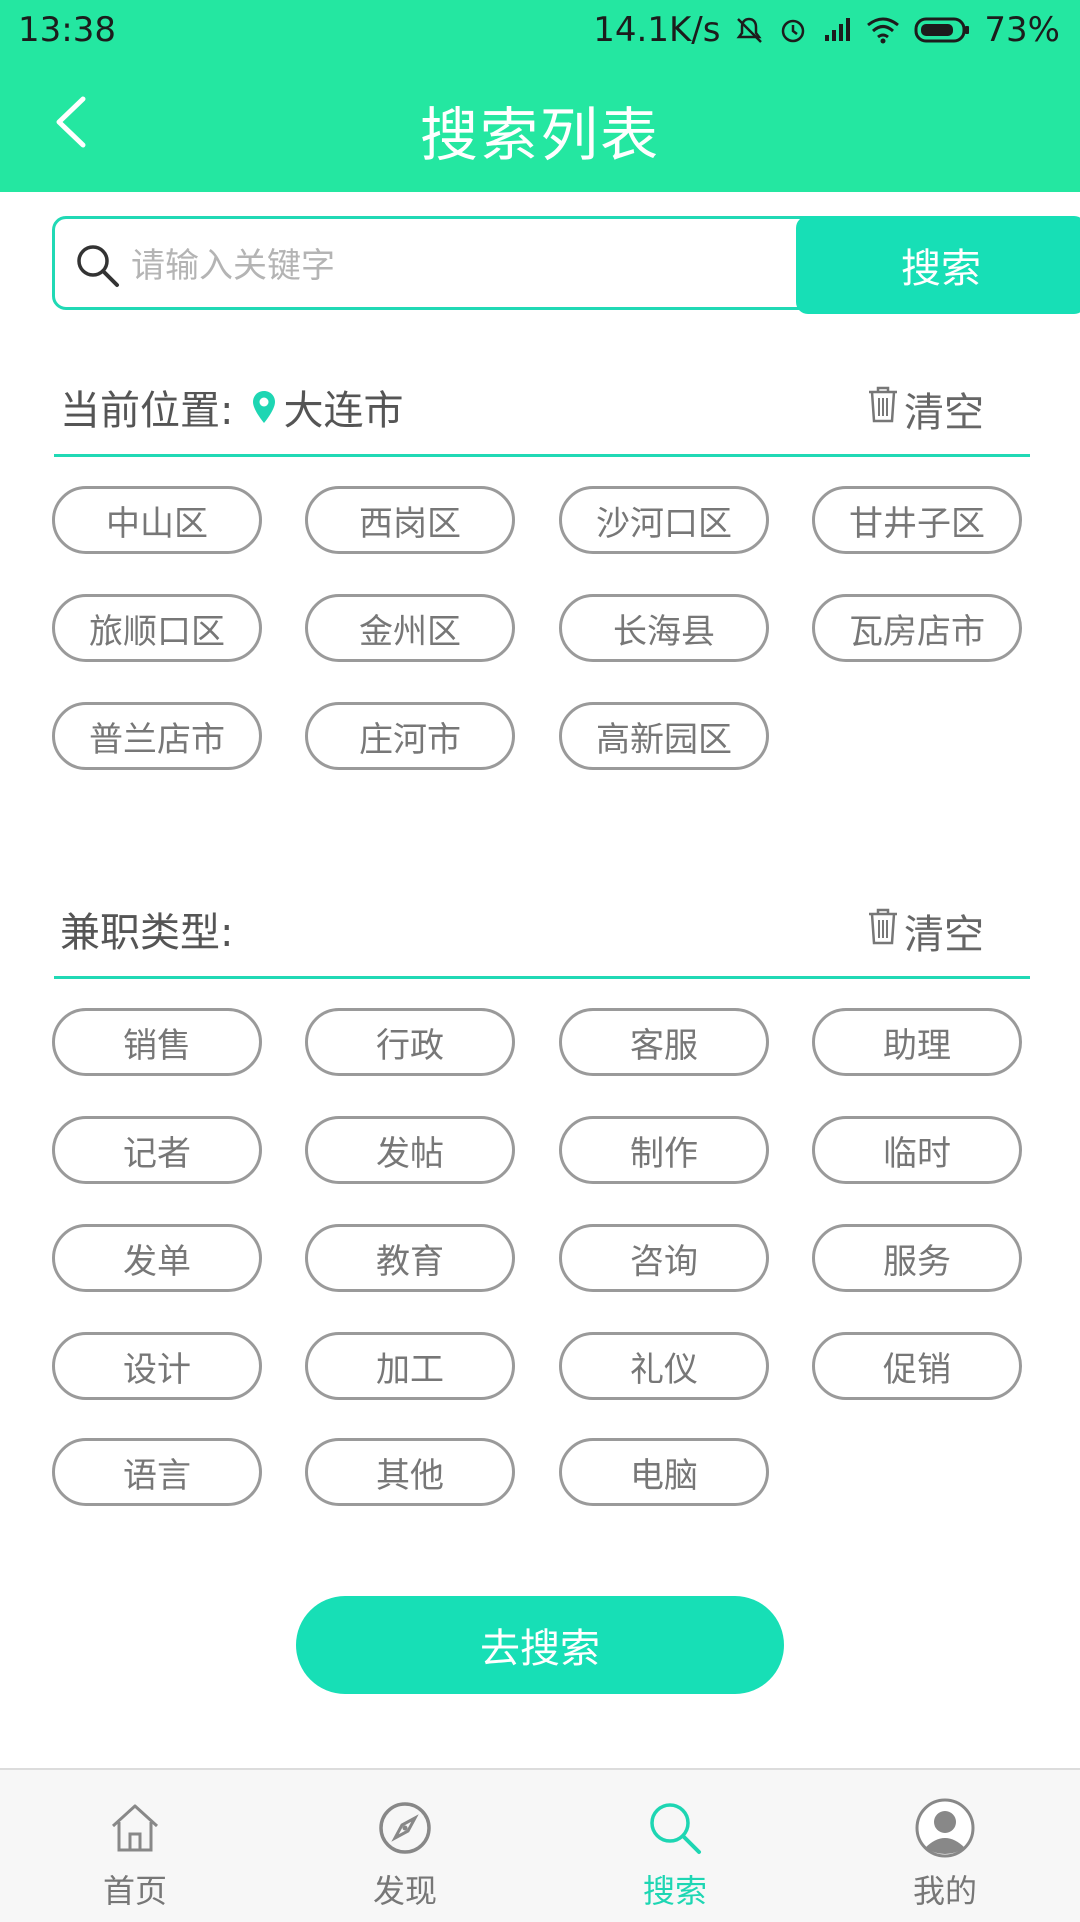  What do you see at coordinates (539, 135) in the screenshot?
I see `page-title: 搜索列表` at bounding box center [539, 135].